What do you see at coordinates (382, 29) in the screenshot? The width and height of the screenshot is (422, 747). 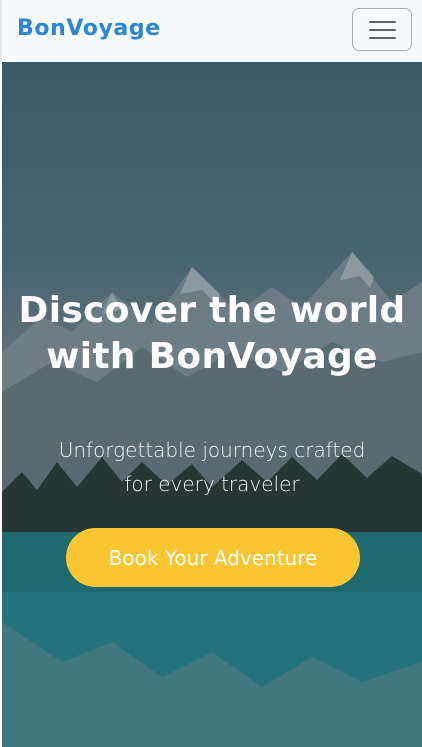 I see `navbar-toggler-button` at bounding box center [382, 29].